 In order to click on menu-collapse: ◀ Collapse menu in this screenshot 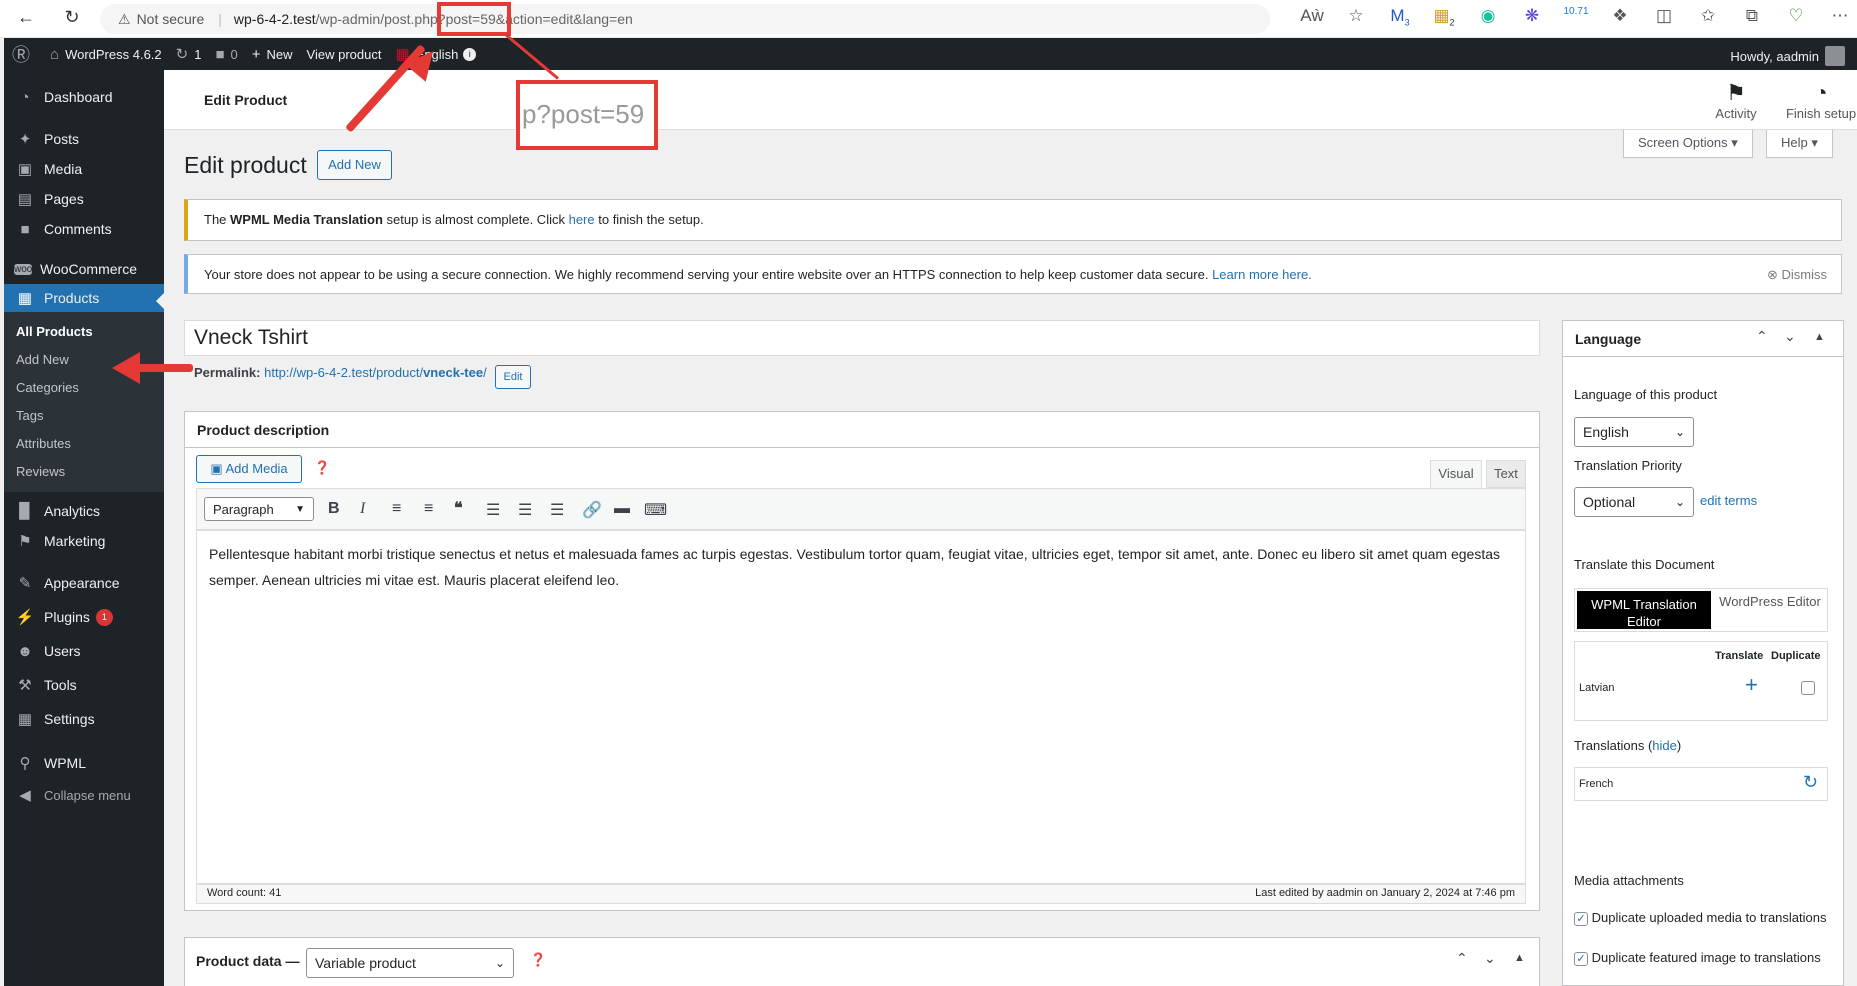, I will do `click(84, 795)`.